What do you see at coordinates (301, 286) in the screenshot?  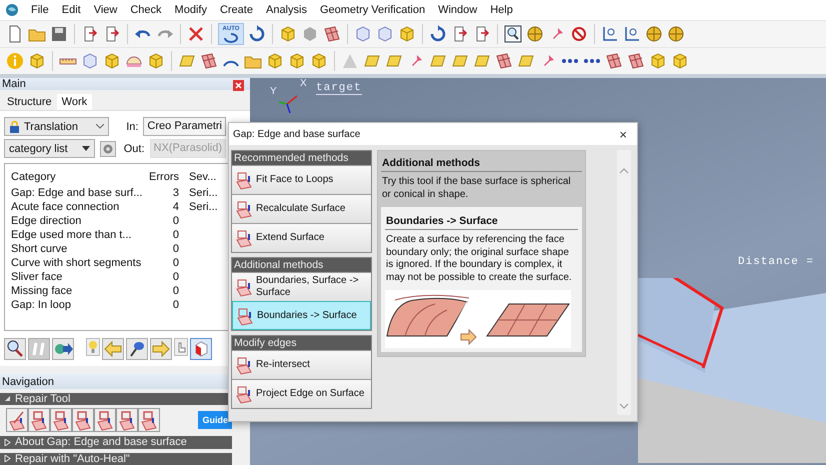 I see `method-button: Boundaries, Surface -> Surface` at bounding box center [301, 286].